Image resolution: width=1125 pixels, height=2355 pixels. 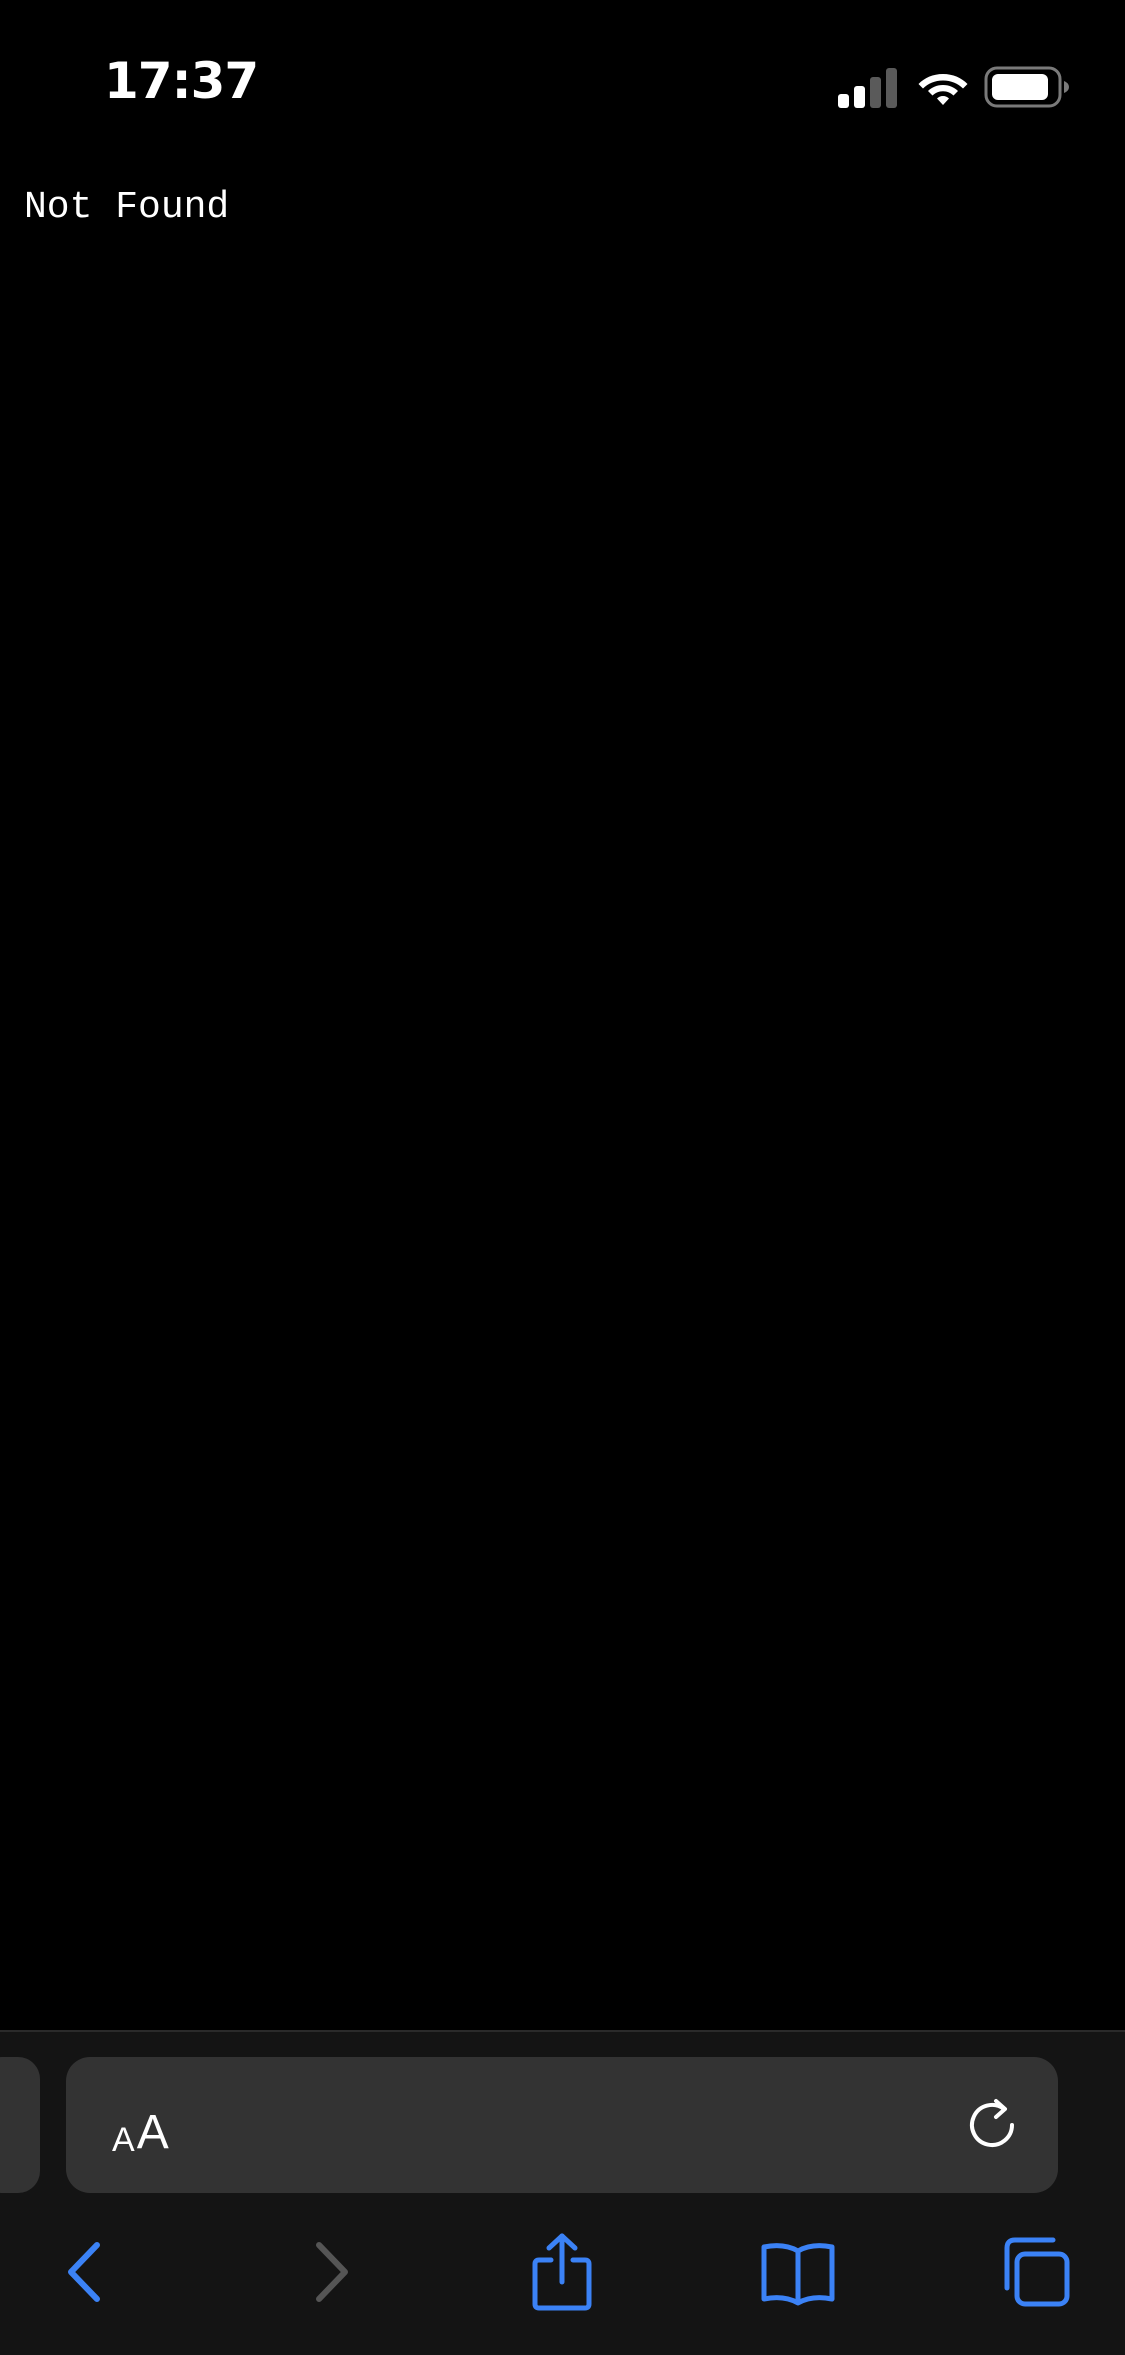 What do you see at coordinates (181, 81) in the screenshot?
I see `status-time: 17:37` at bounding box center [181, 81].